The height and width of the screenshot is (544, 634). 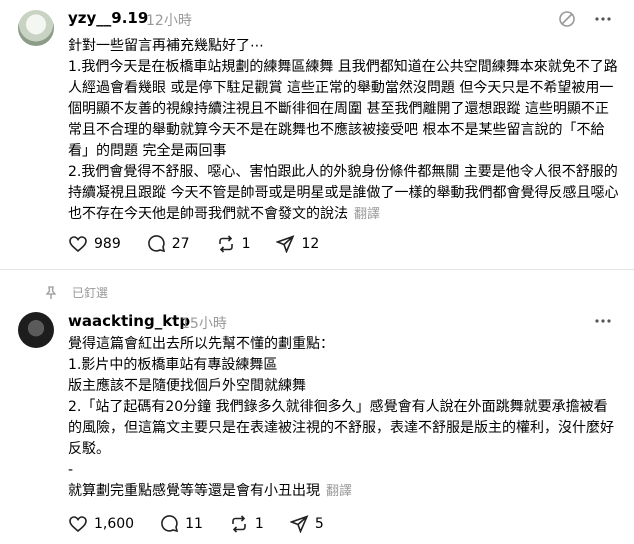 I want to click on comment-button: 27, so click(x=168, y=243).